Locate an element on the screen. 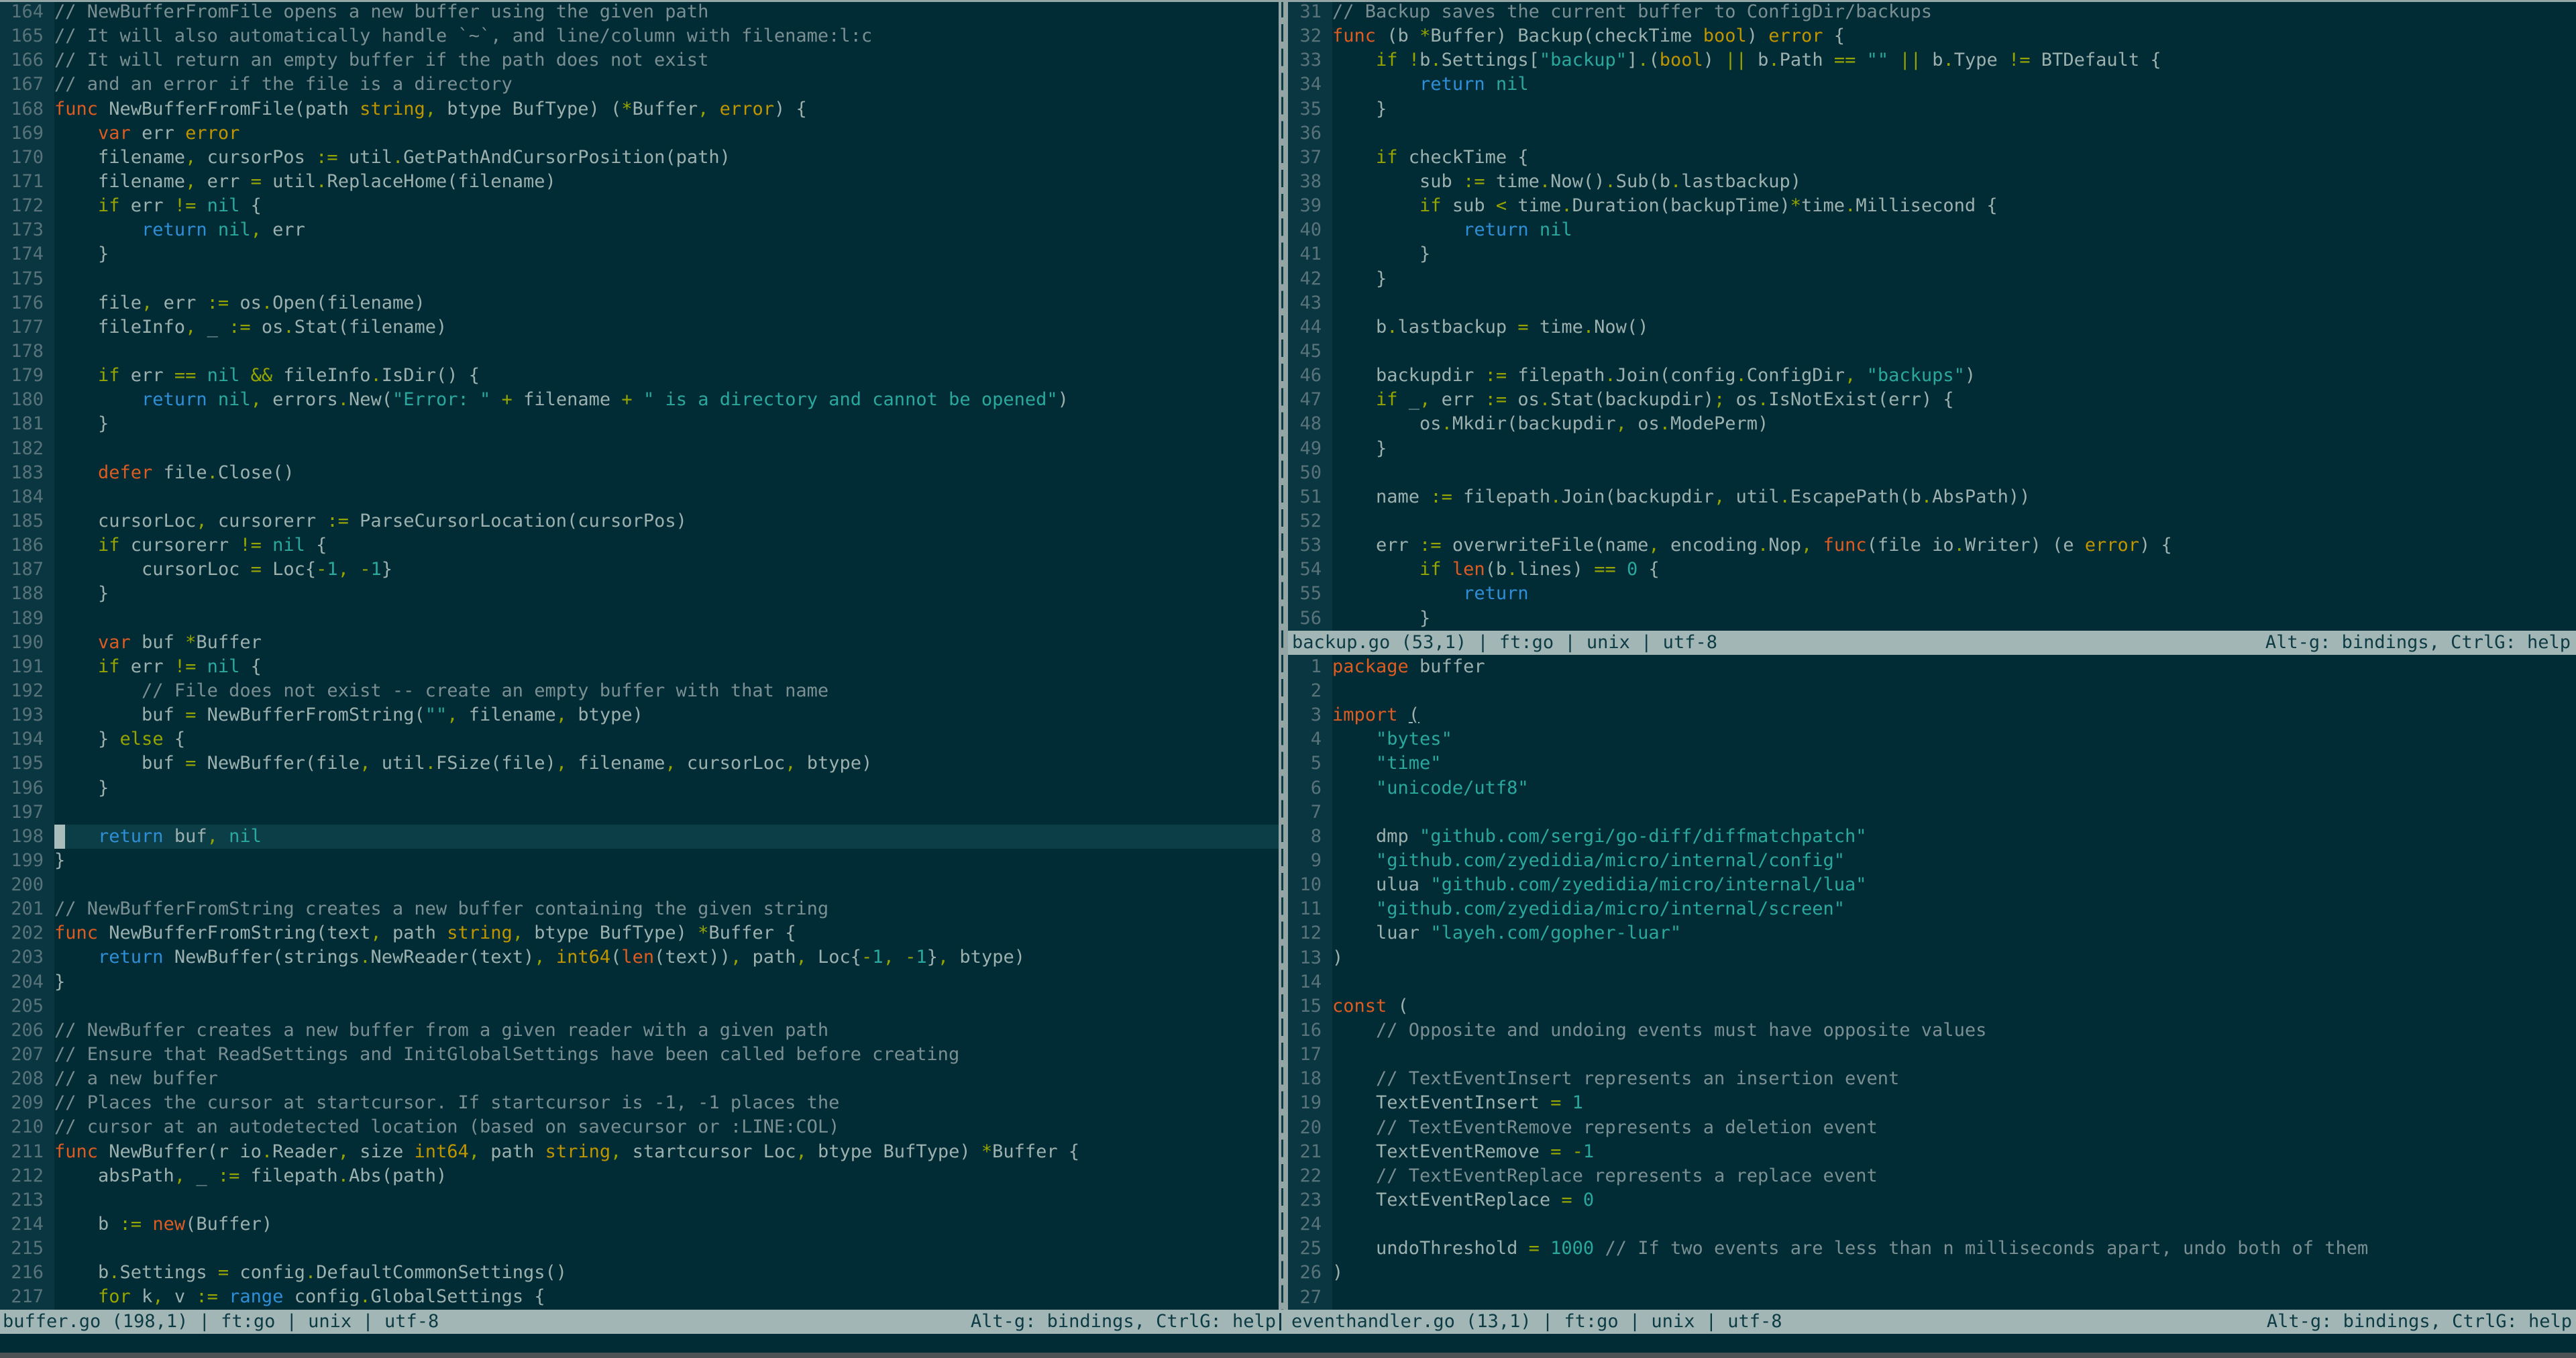 This screenshot has width=2576, height=1358. code-line: 48 os.Mkdir(backupdir, os.ModePerm) is located at coordinates (1932, 424).